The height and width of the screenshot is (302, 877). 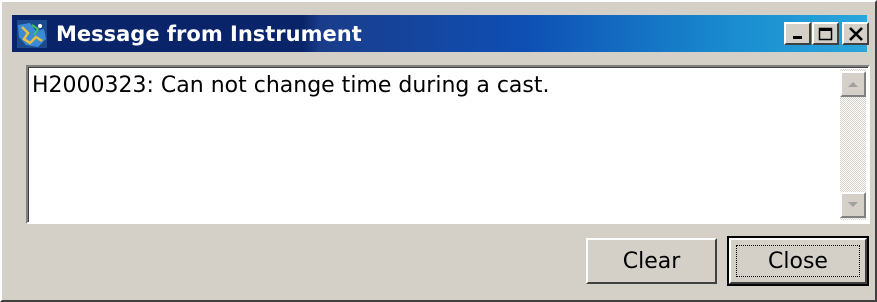 What do you see at coordinates (797, 33) in the screenshot?
I see `minimize-button` at bounding box center [797, 33].